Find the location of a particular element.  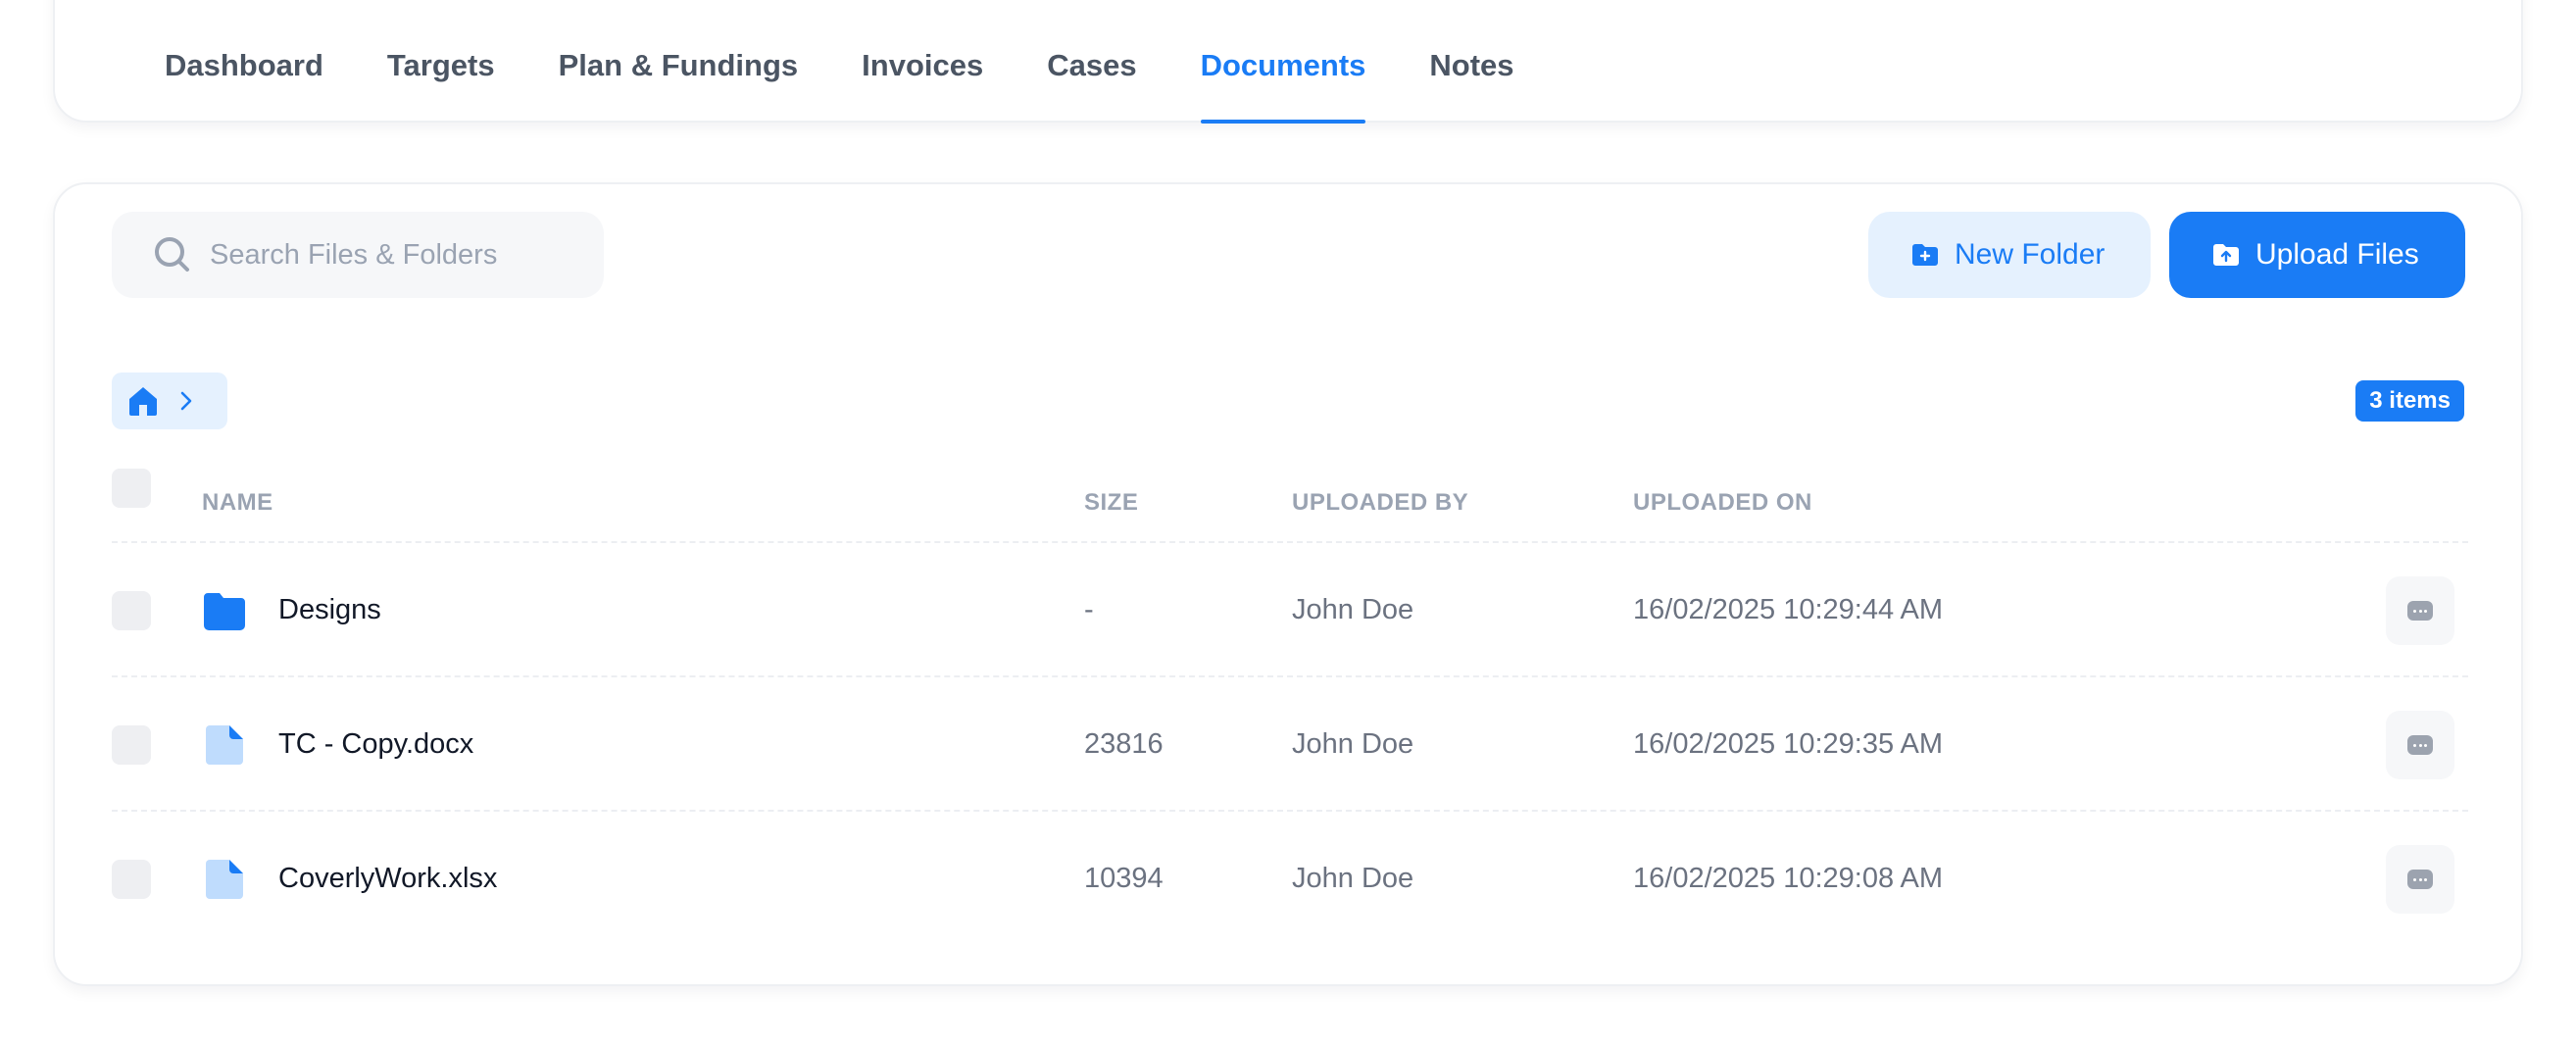

new-folder-button: New Folder is located at coordinates (2009, 255).